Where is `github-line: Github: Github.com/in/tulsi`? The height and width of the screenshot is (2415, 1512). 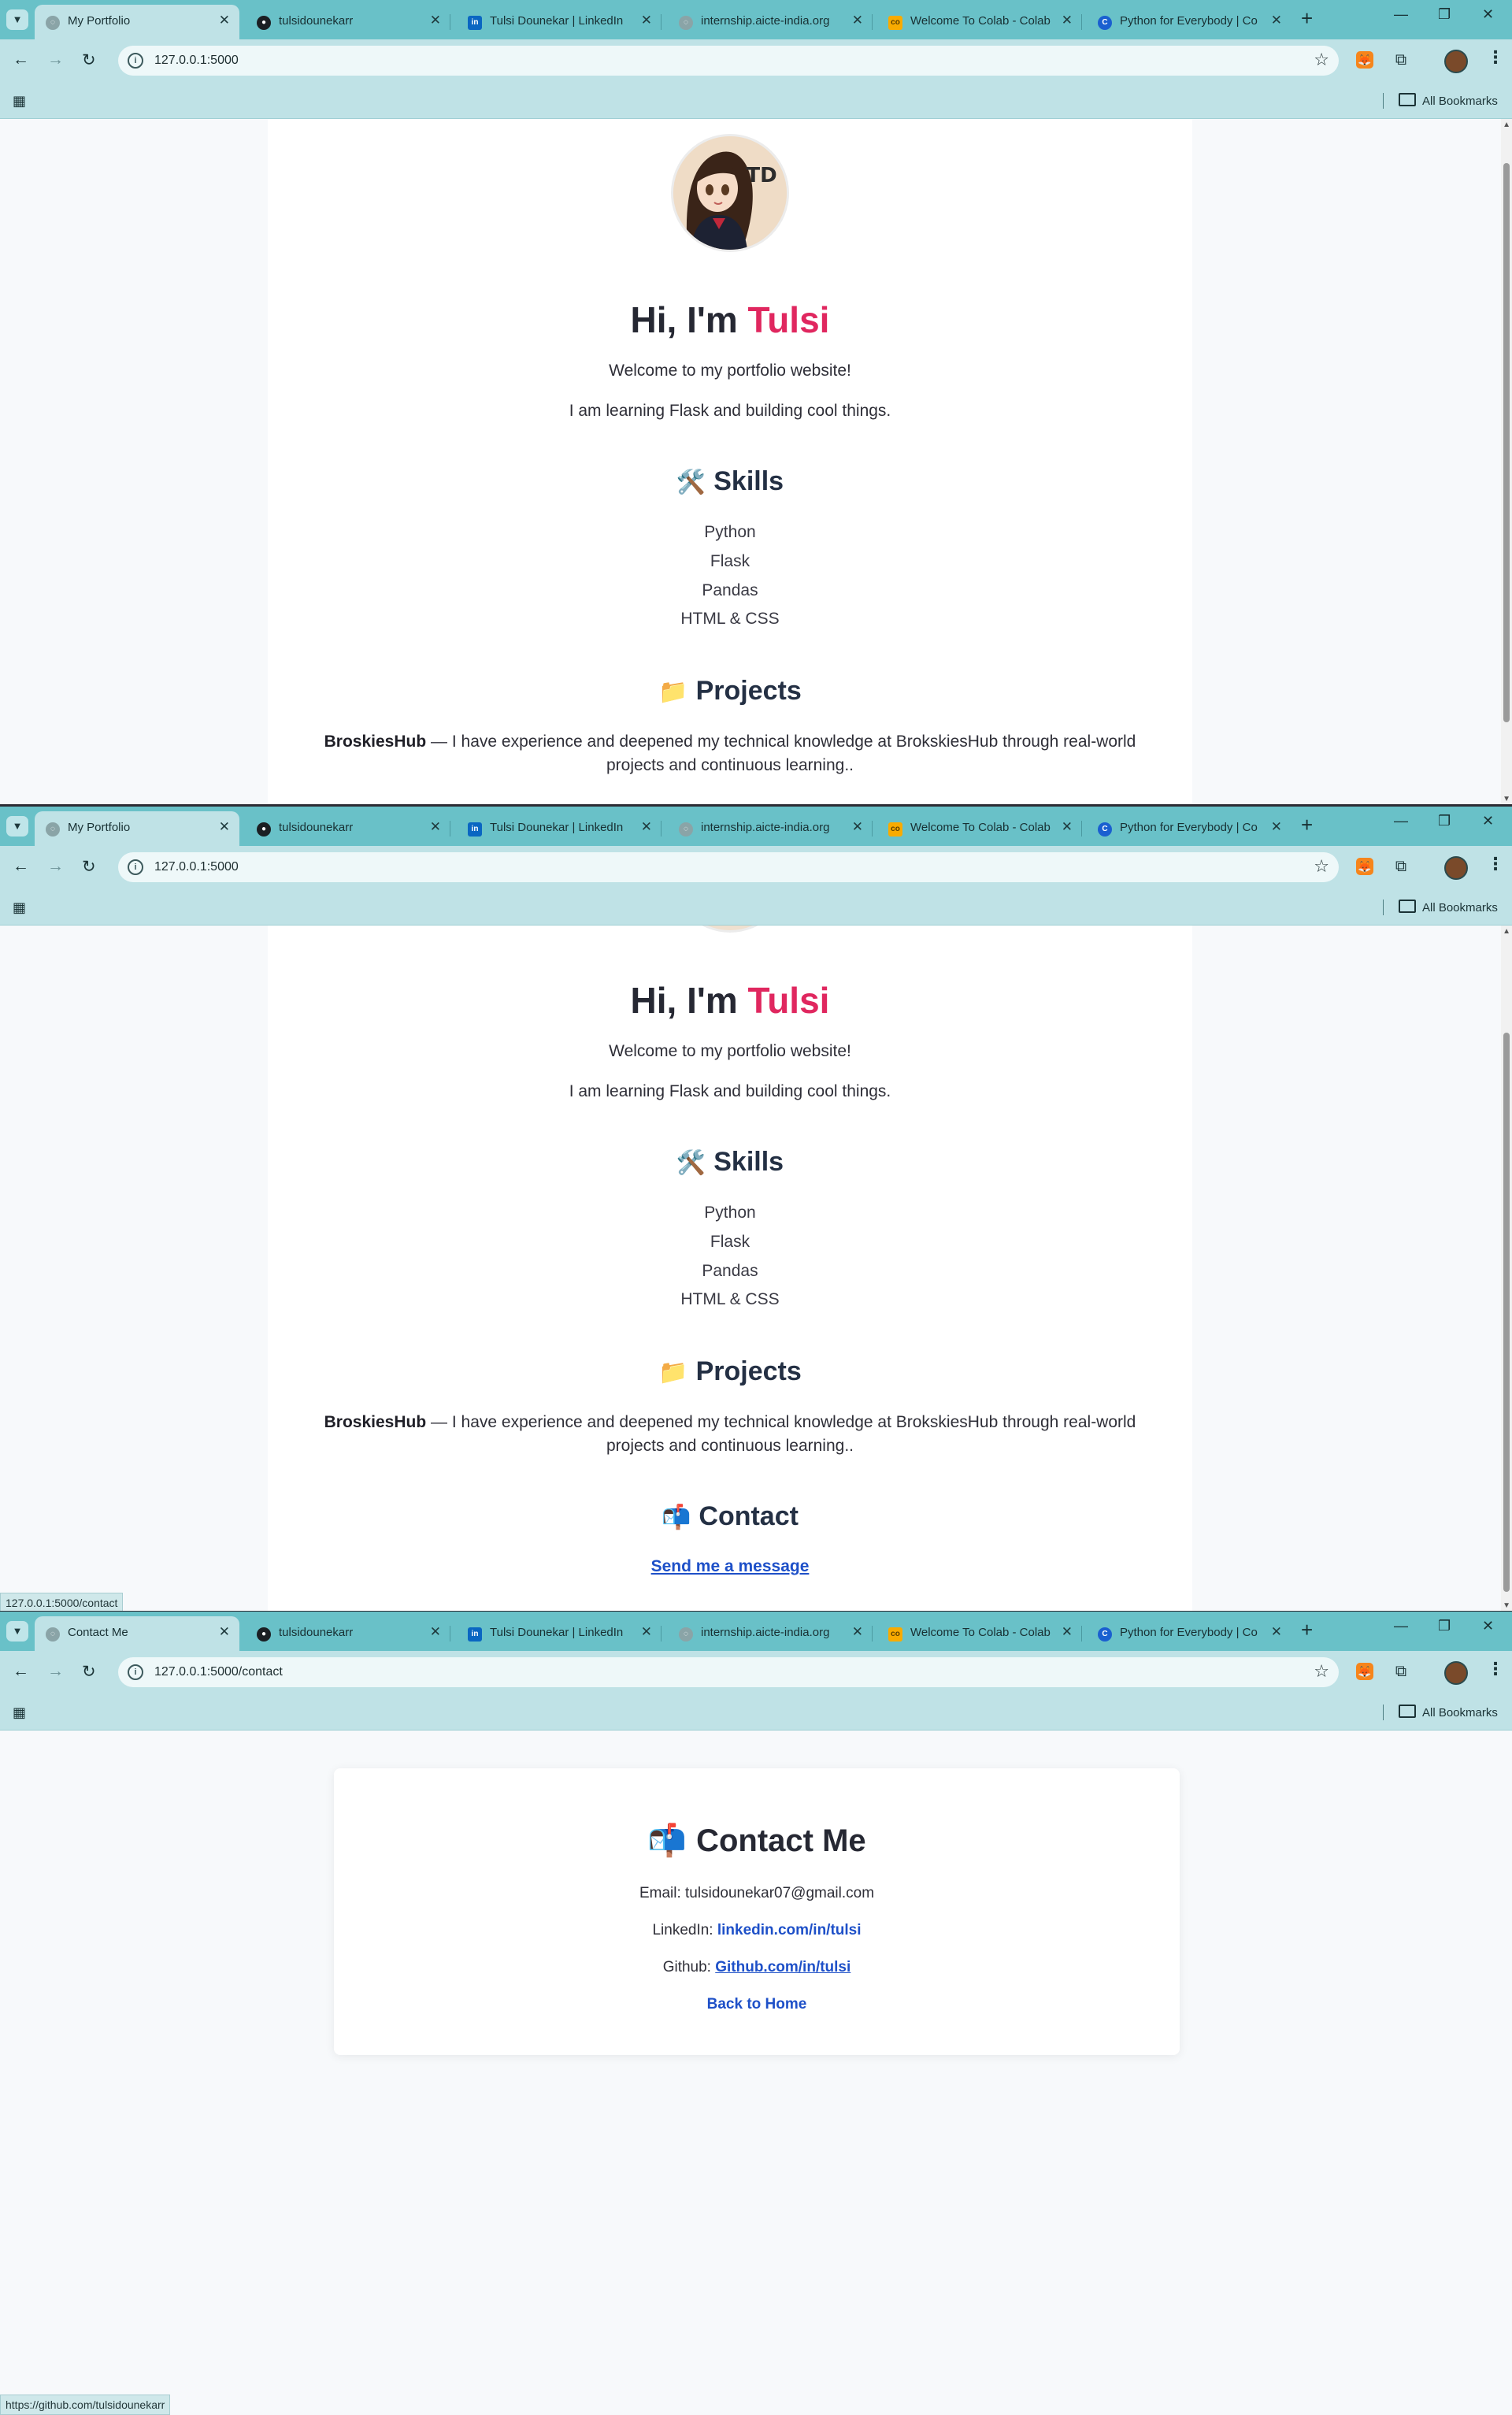 github-line: Github: Github.com/in/tulsi is located at coordinates (756, 1967).